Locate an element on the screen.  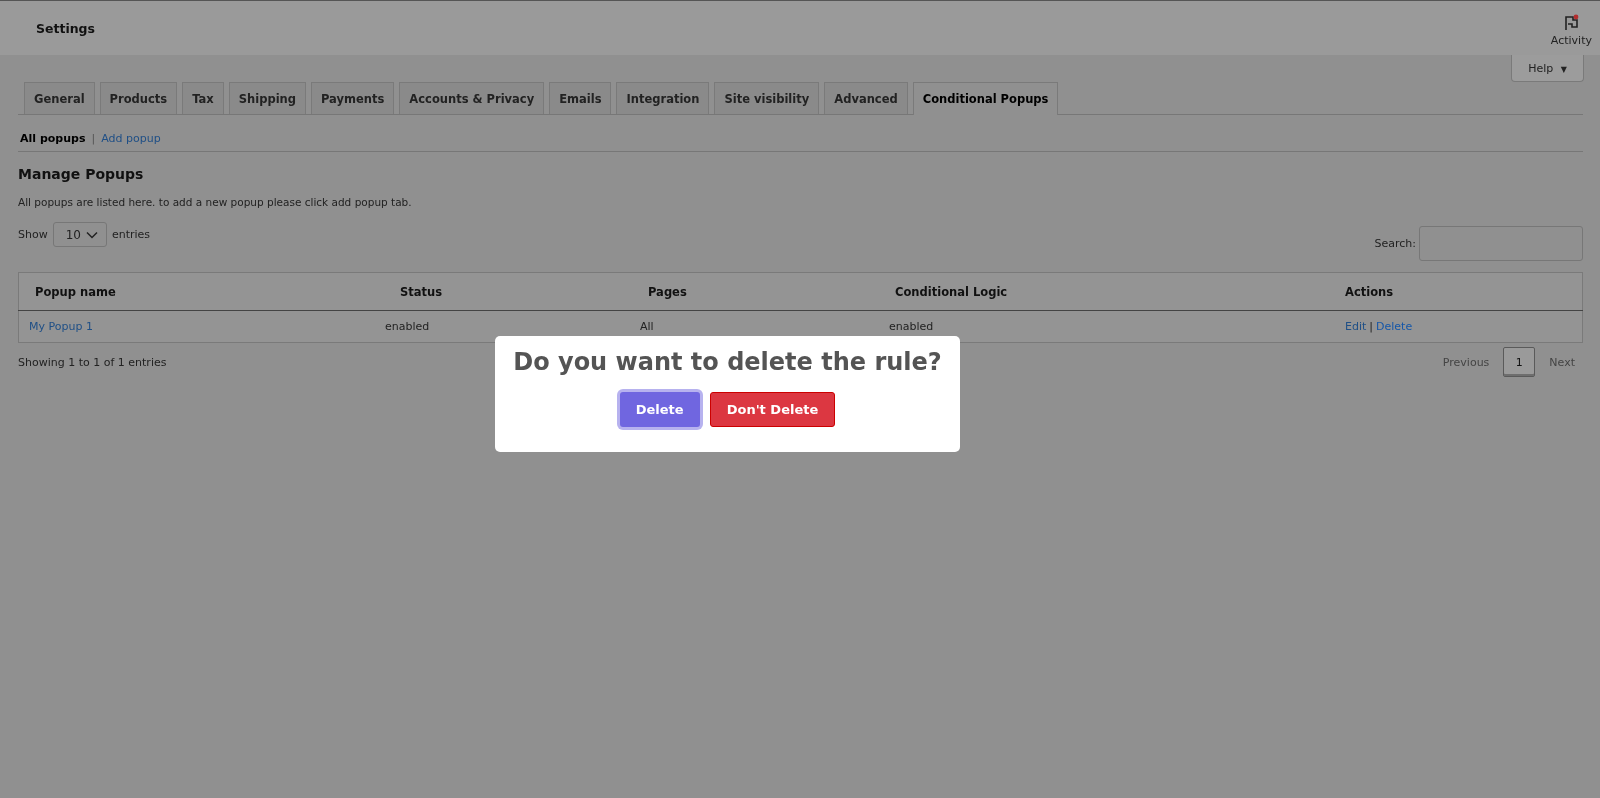
table-info: Showing 1 to 1 of 1 entries is located at coordinates (92, 362).